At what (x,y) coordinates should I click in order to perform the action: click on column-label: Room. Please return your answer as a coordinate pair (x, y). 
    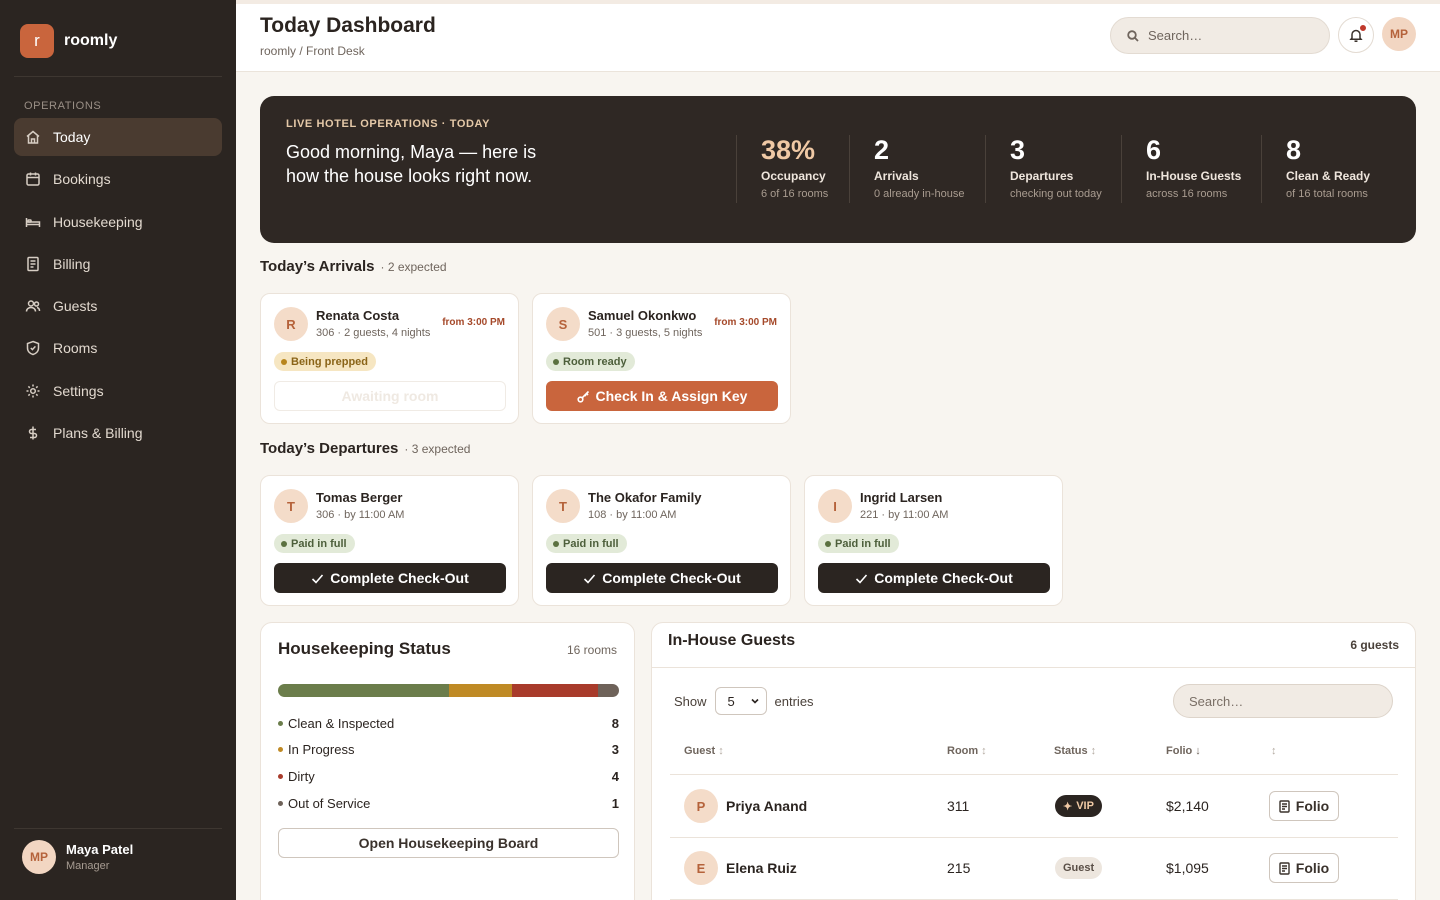
    Looking at the image, I should click on (963, 751).